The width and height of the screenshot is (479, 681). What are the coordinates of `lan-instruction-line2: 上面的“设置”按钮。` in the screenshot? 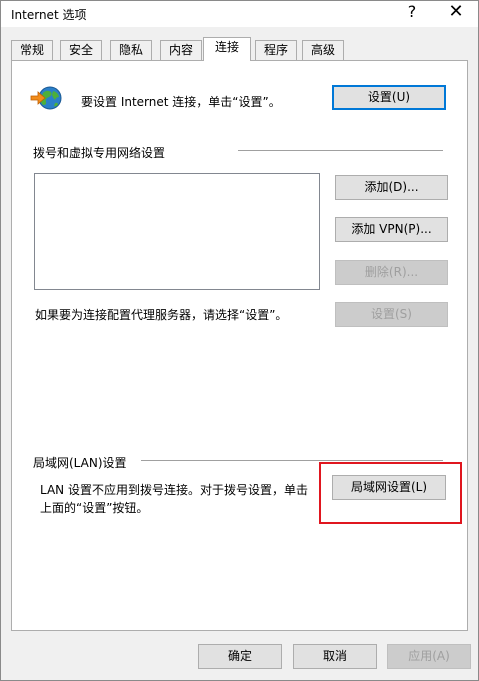 It's located at (94, 508).